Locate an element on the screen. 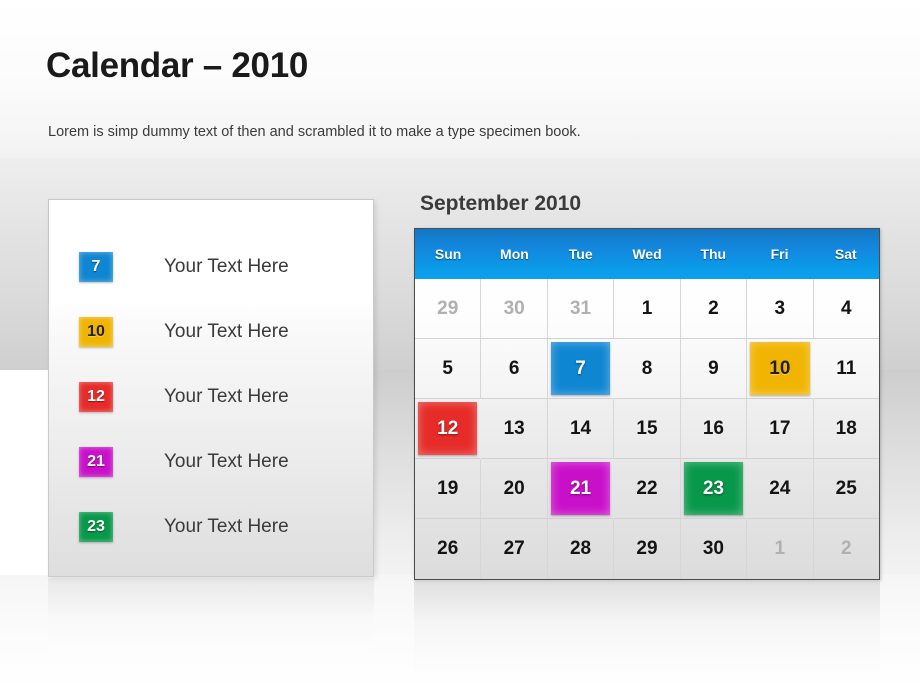 The image size is (920, 690). day-number: 18 is located at coordinates (846, 428).